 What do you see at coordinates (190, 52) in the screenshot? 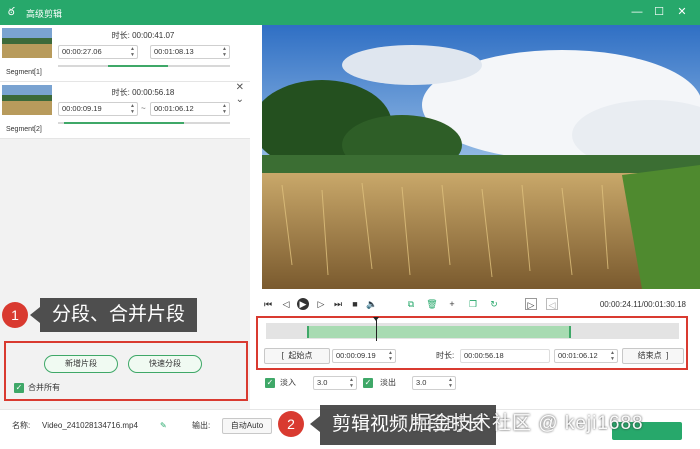
I see `segment-end-field: 00:01:08.13 ▲ ▼` at bounding box center [190, 52].